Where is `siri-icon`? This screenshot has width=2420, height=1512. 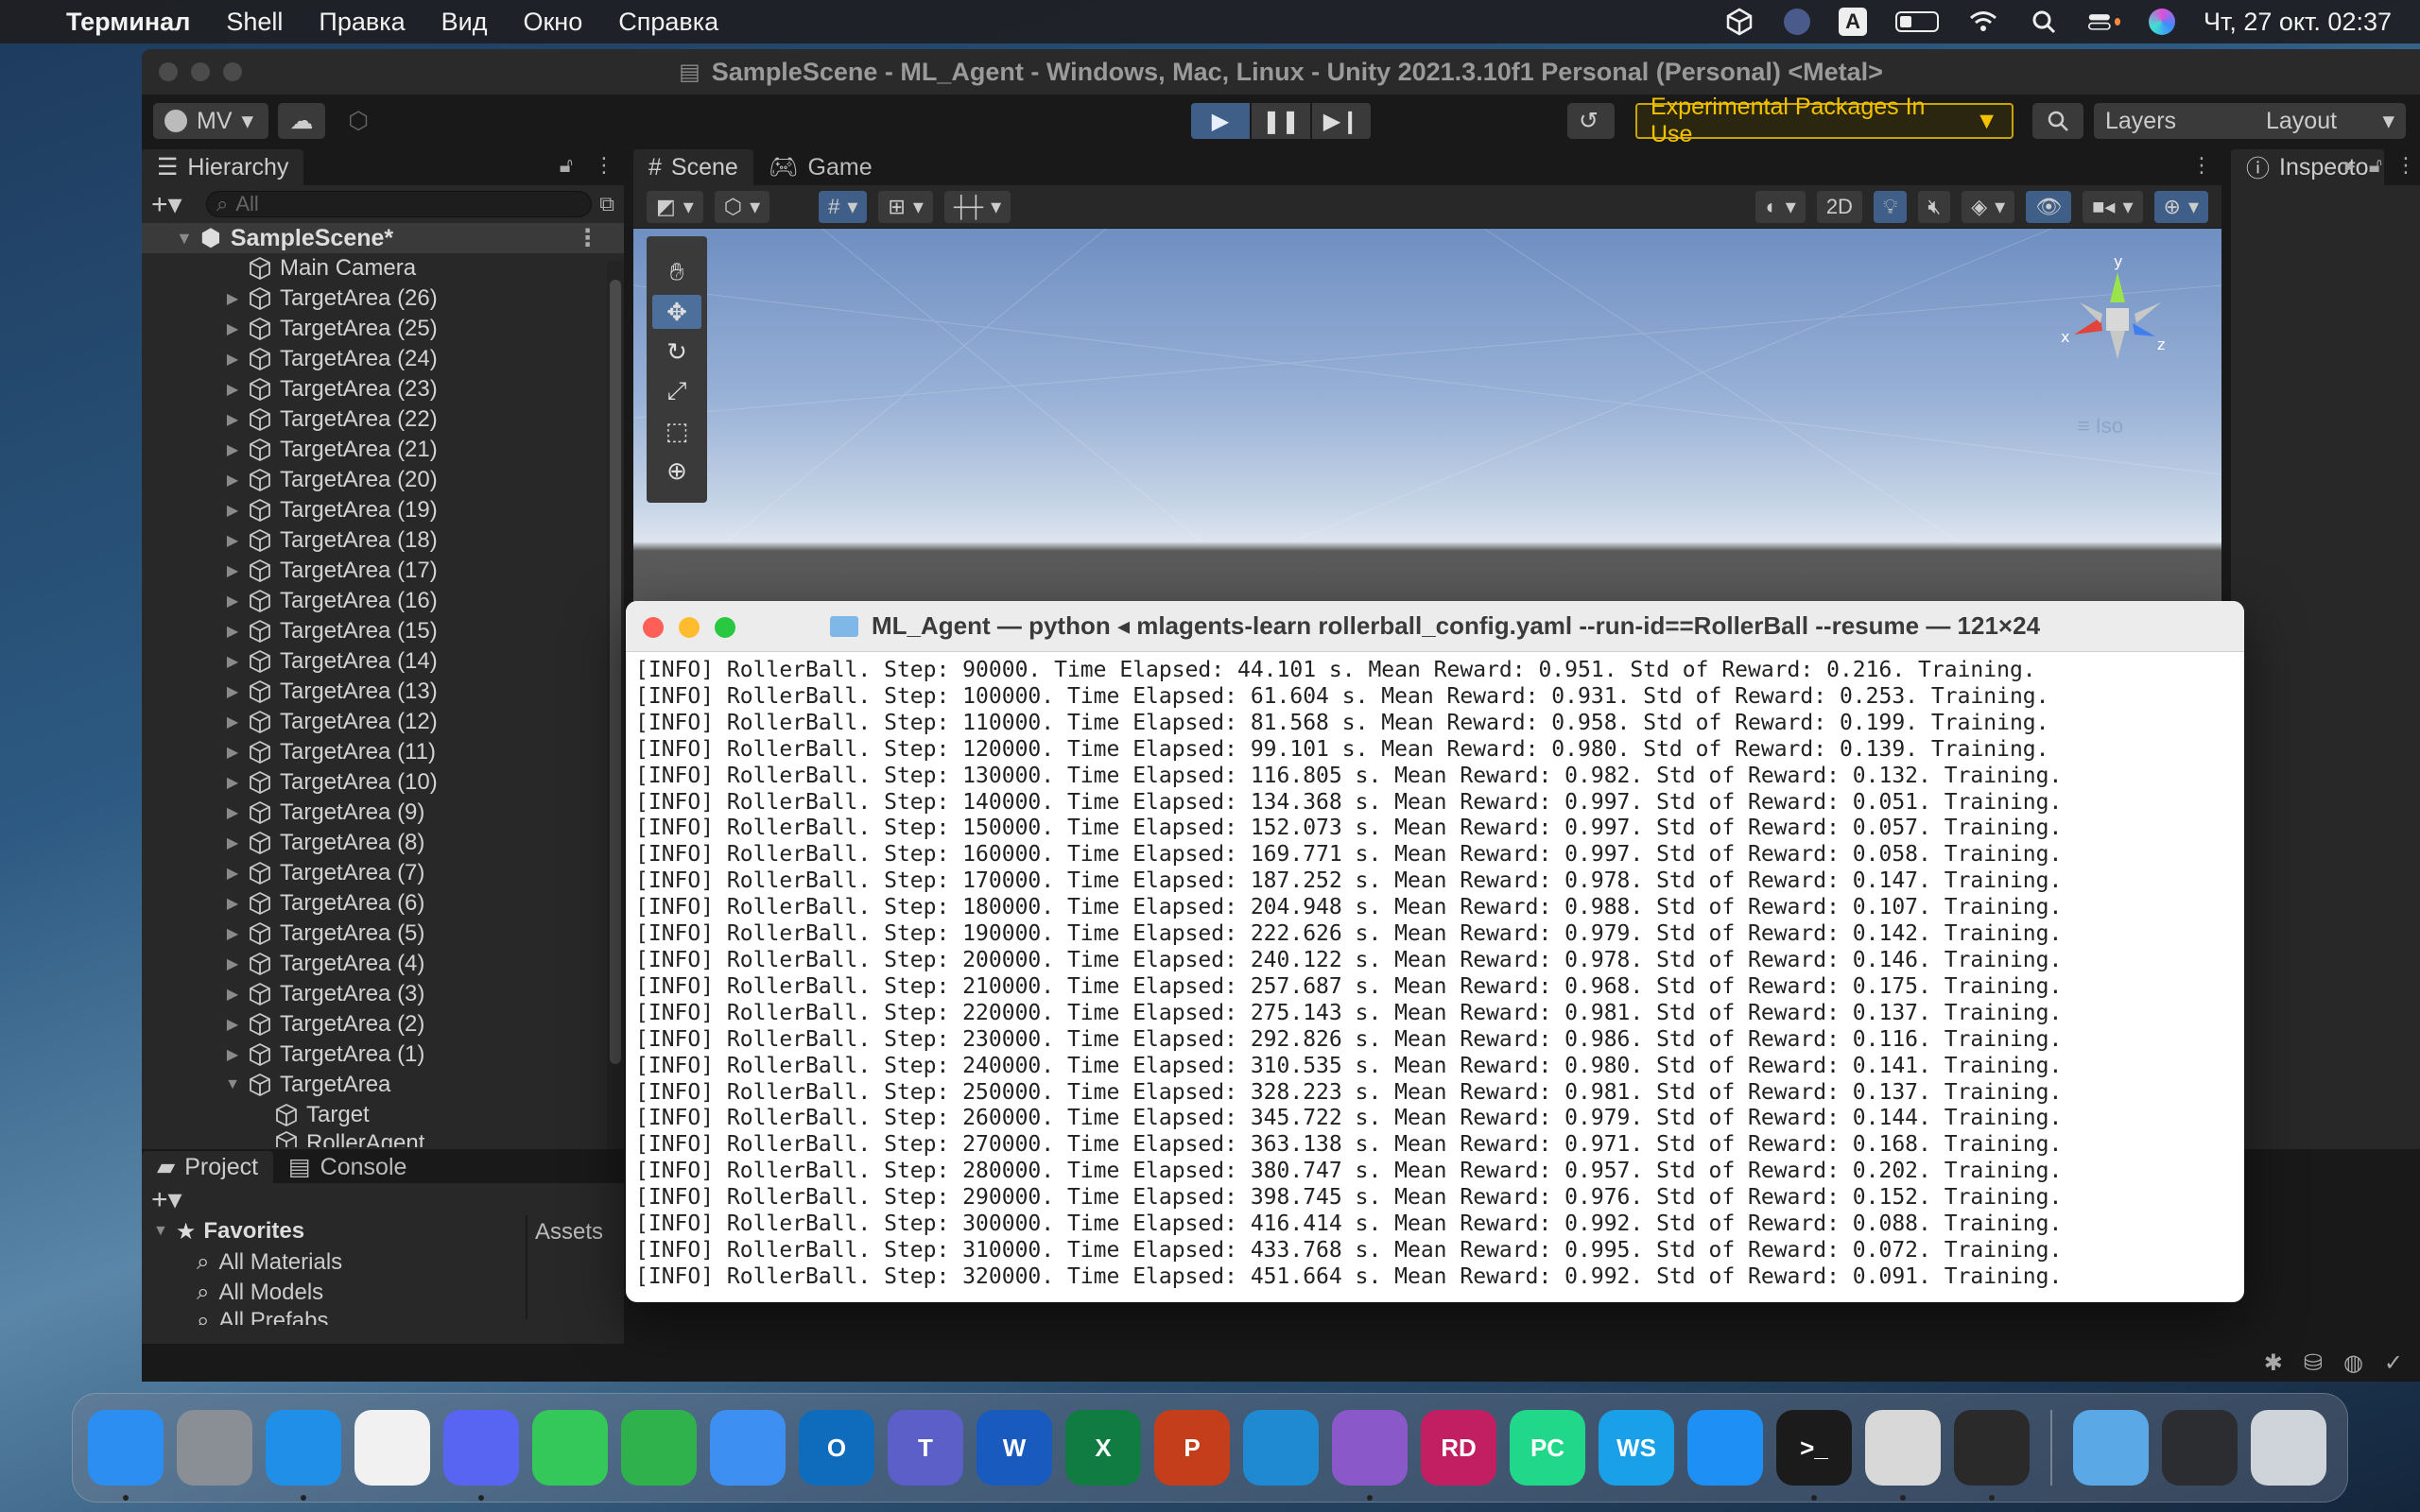 siri-icon is located at coordinates (2162, 22).